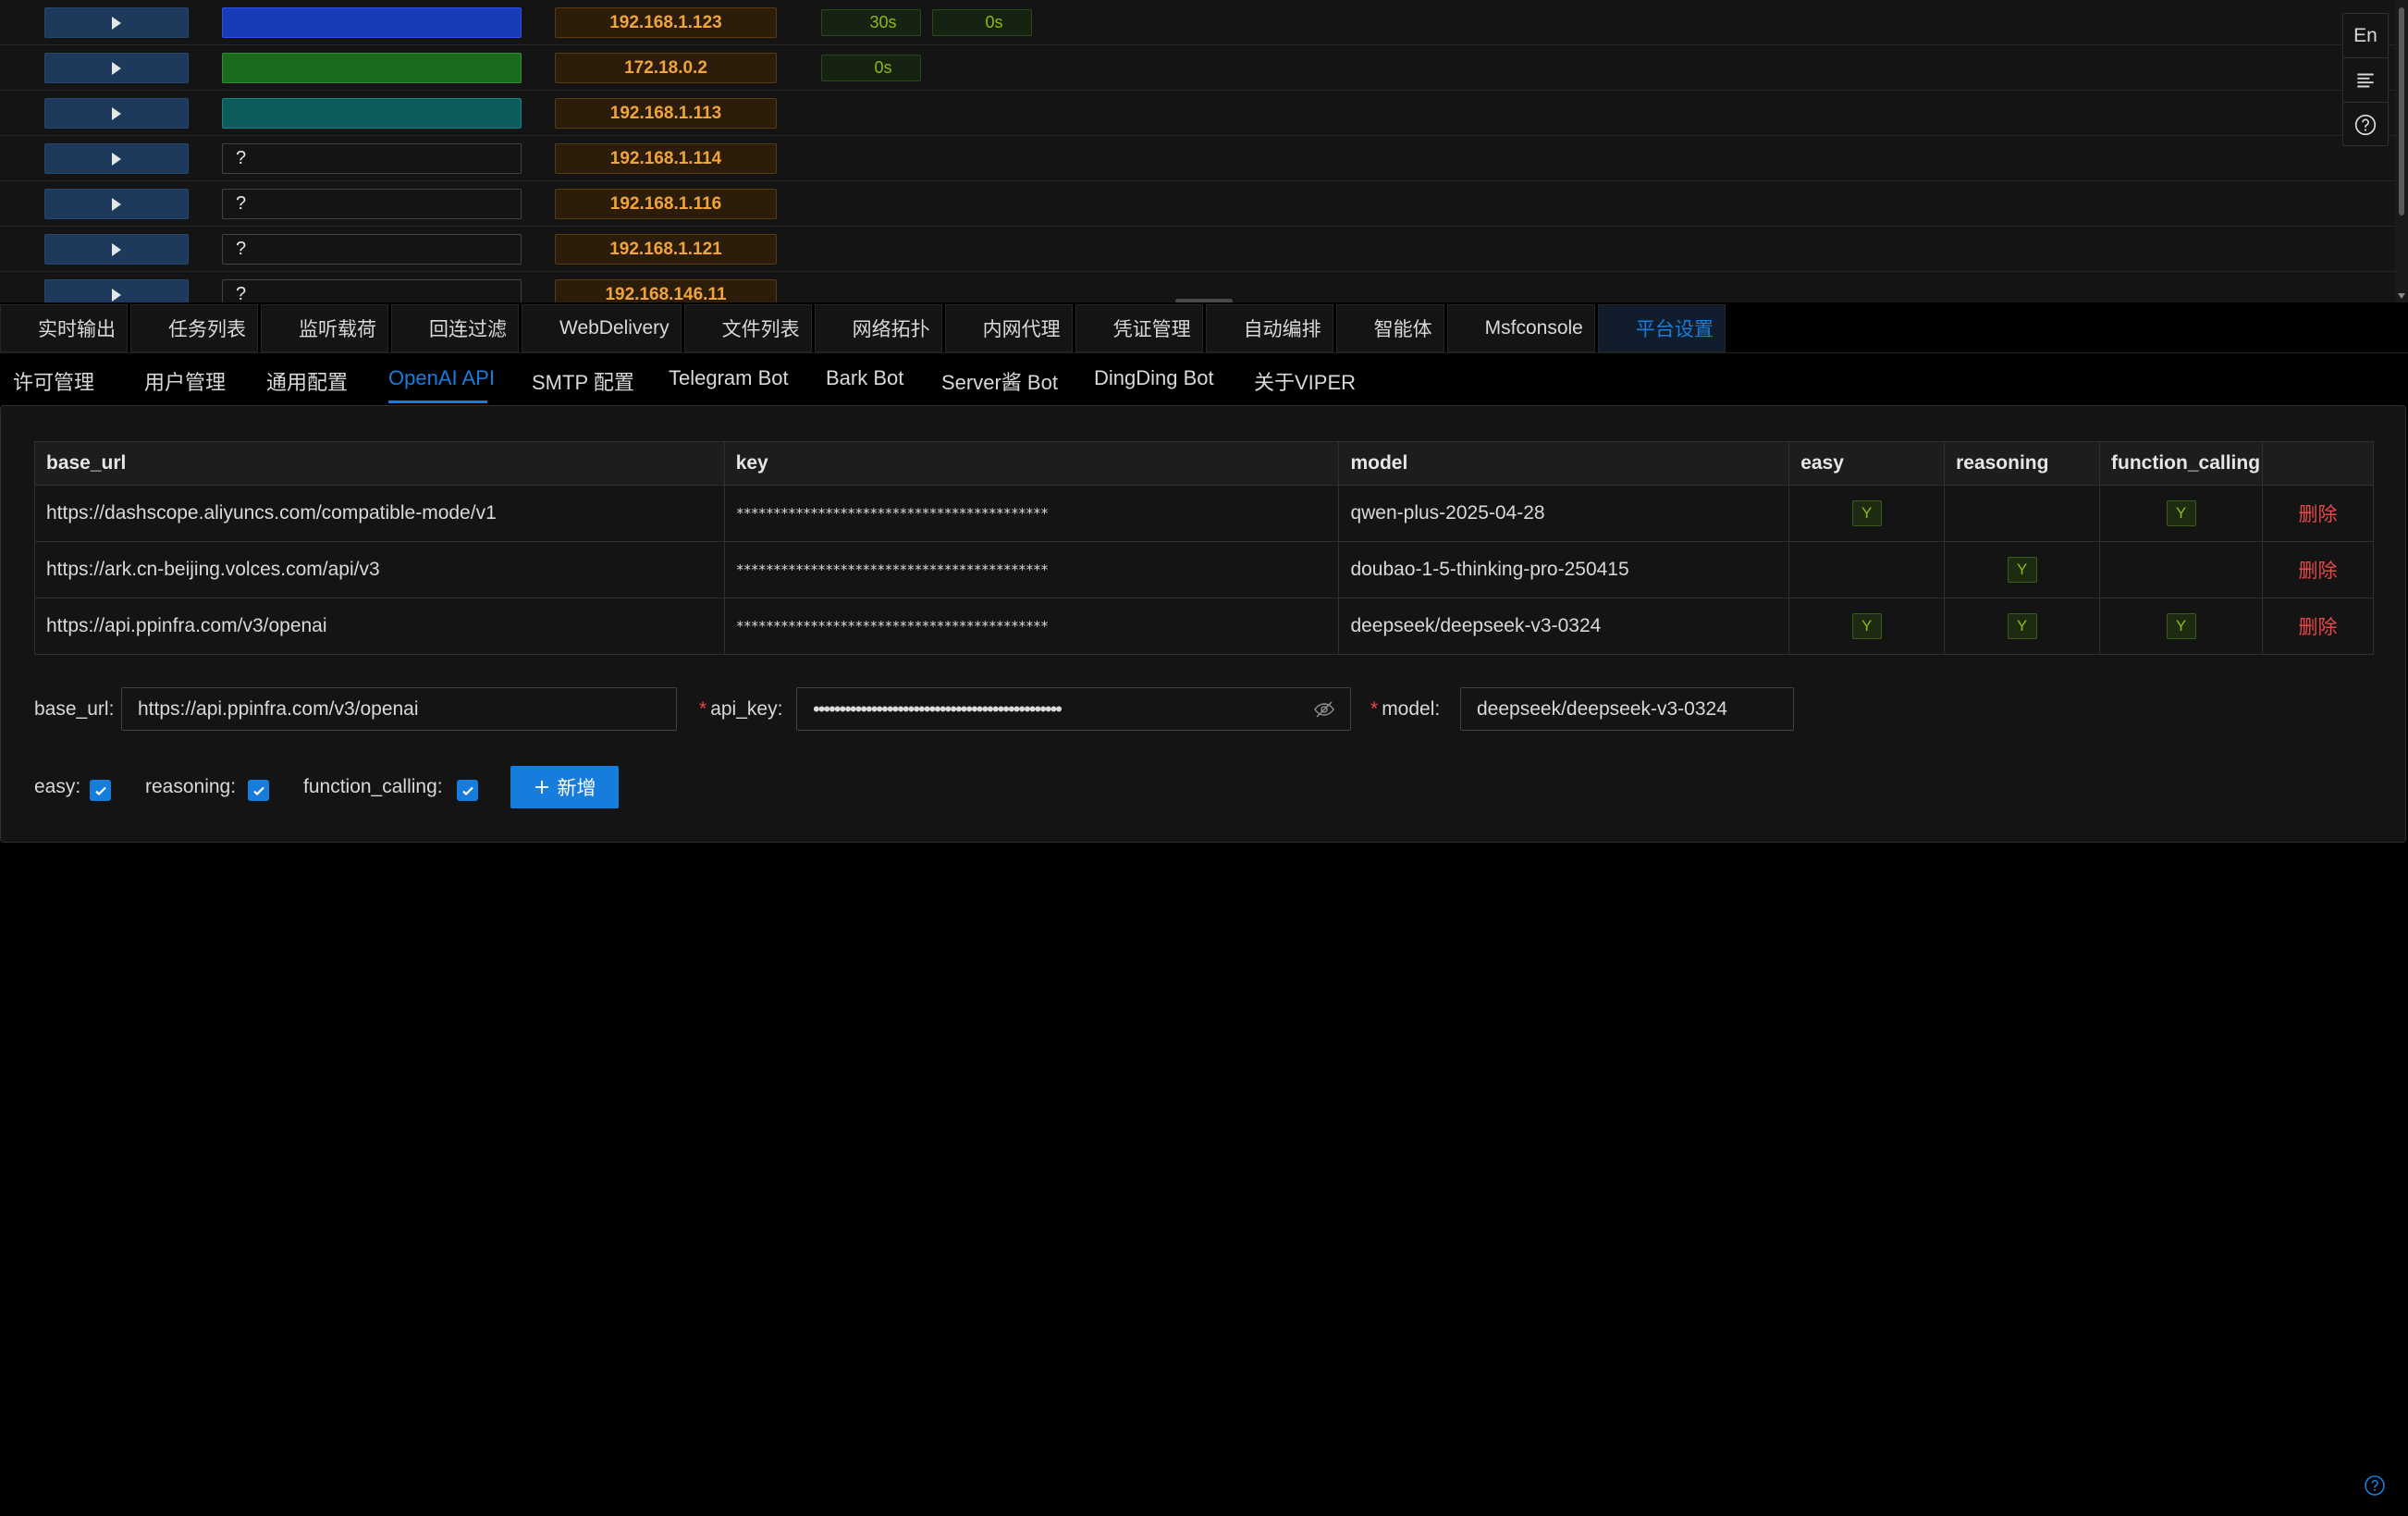 The width and height of the screenshot is (2408, 1516). Describe the element at coordinates (2375, 1485) in the screenshot. I see `help-corner-icon` at that location.